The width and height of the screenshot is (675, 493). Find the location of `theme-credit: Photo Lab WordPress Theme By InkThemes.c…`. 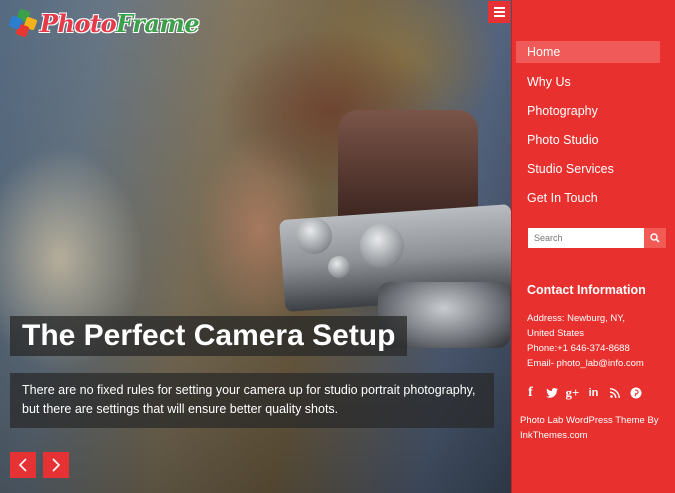

theme-credit: Photo Lab WordPress Theme By InkThemes.c… is located at coordinates (589, 428).